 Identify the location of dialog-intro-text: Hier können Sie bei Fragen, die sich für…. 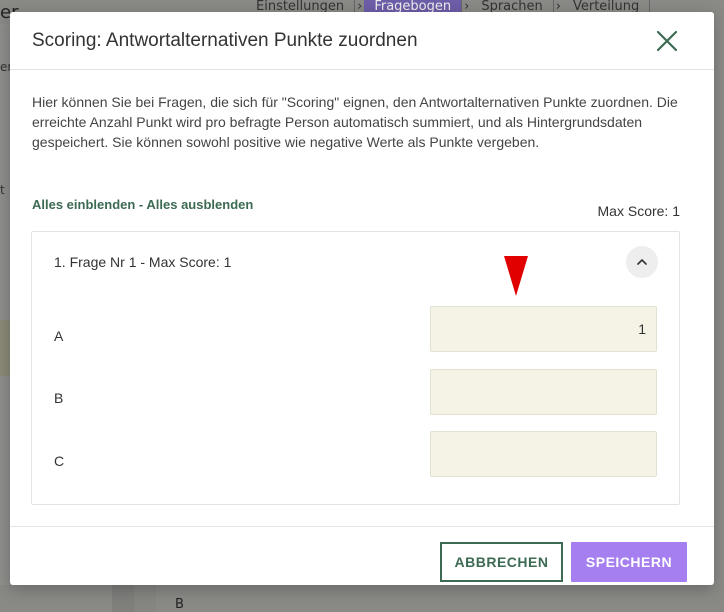
(355, 122).